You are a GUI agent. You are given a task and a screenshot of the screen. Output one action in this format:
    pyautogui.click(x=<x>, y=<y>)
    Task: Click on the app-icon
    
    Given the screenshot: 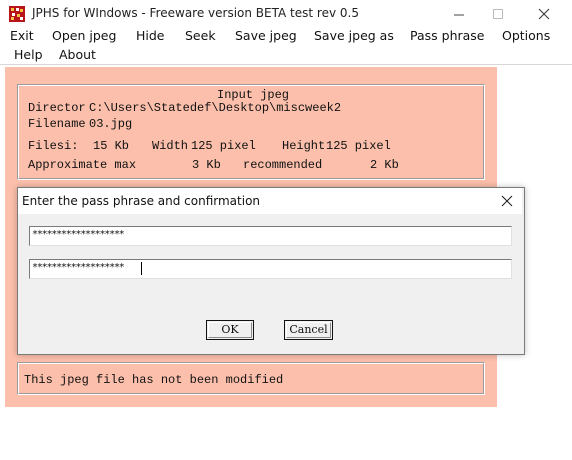 What is the action you would take?
    pyautogui.click(x=17, y=14)
    